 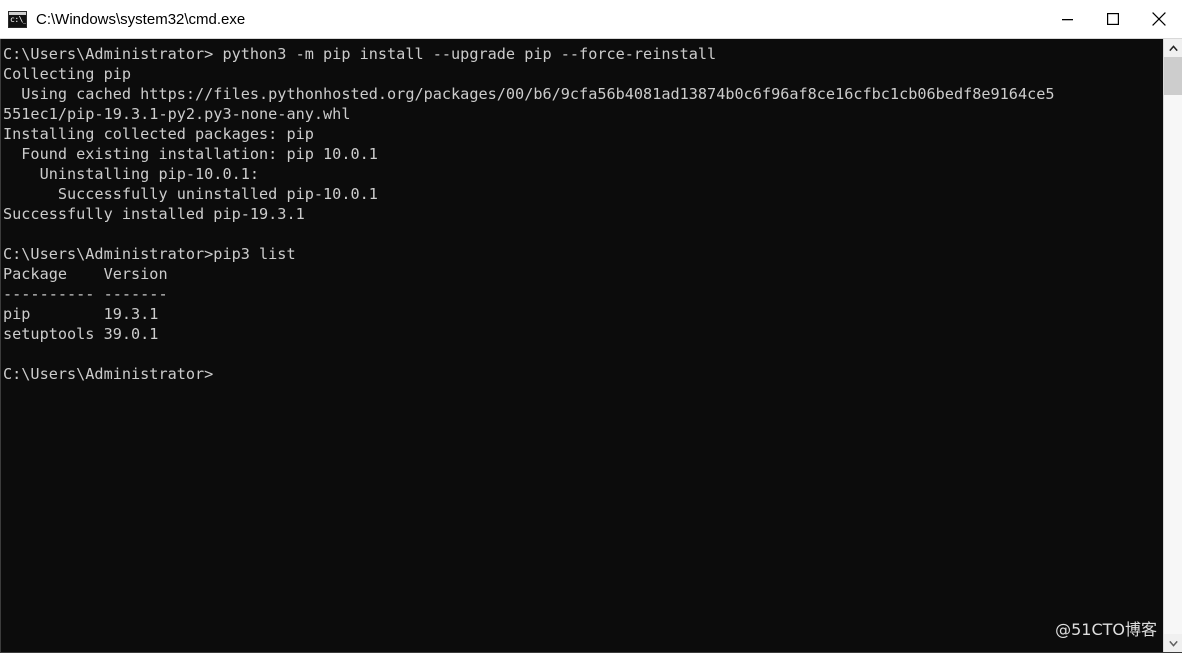 I want to click on title-bar: c:\_ C:\Windows\system32\cmd.exe, so click(x=591, y=19).